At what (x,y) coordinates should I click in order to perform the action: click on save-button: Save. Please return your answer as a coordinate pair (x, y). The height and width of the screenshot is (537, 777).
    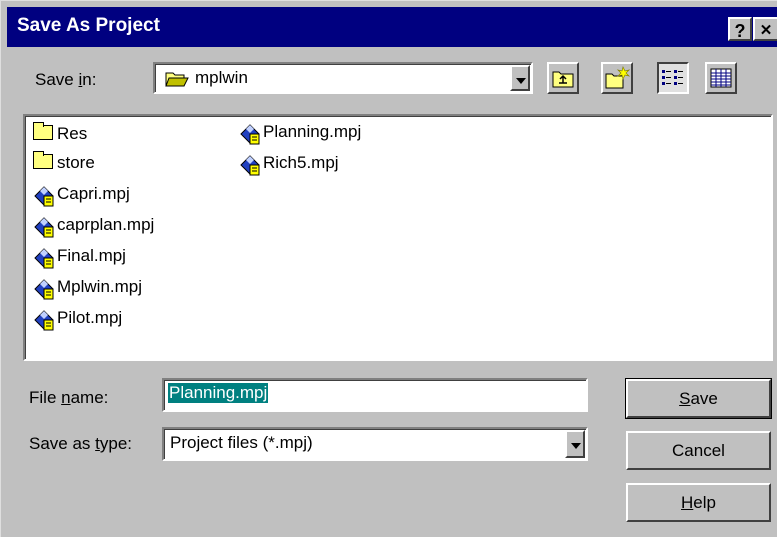
    Looking at the image, I should click on (698, 398).